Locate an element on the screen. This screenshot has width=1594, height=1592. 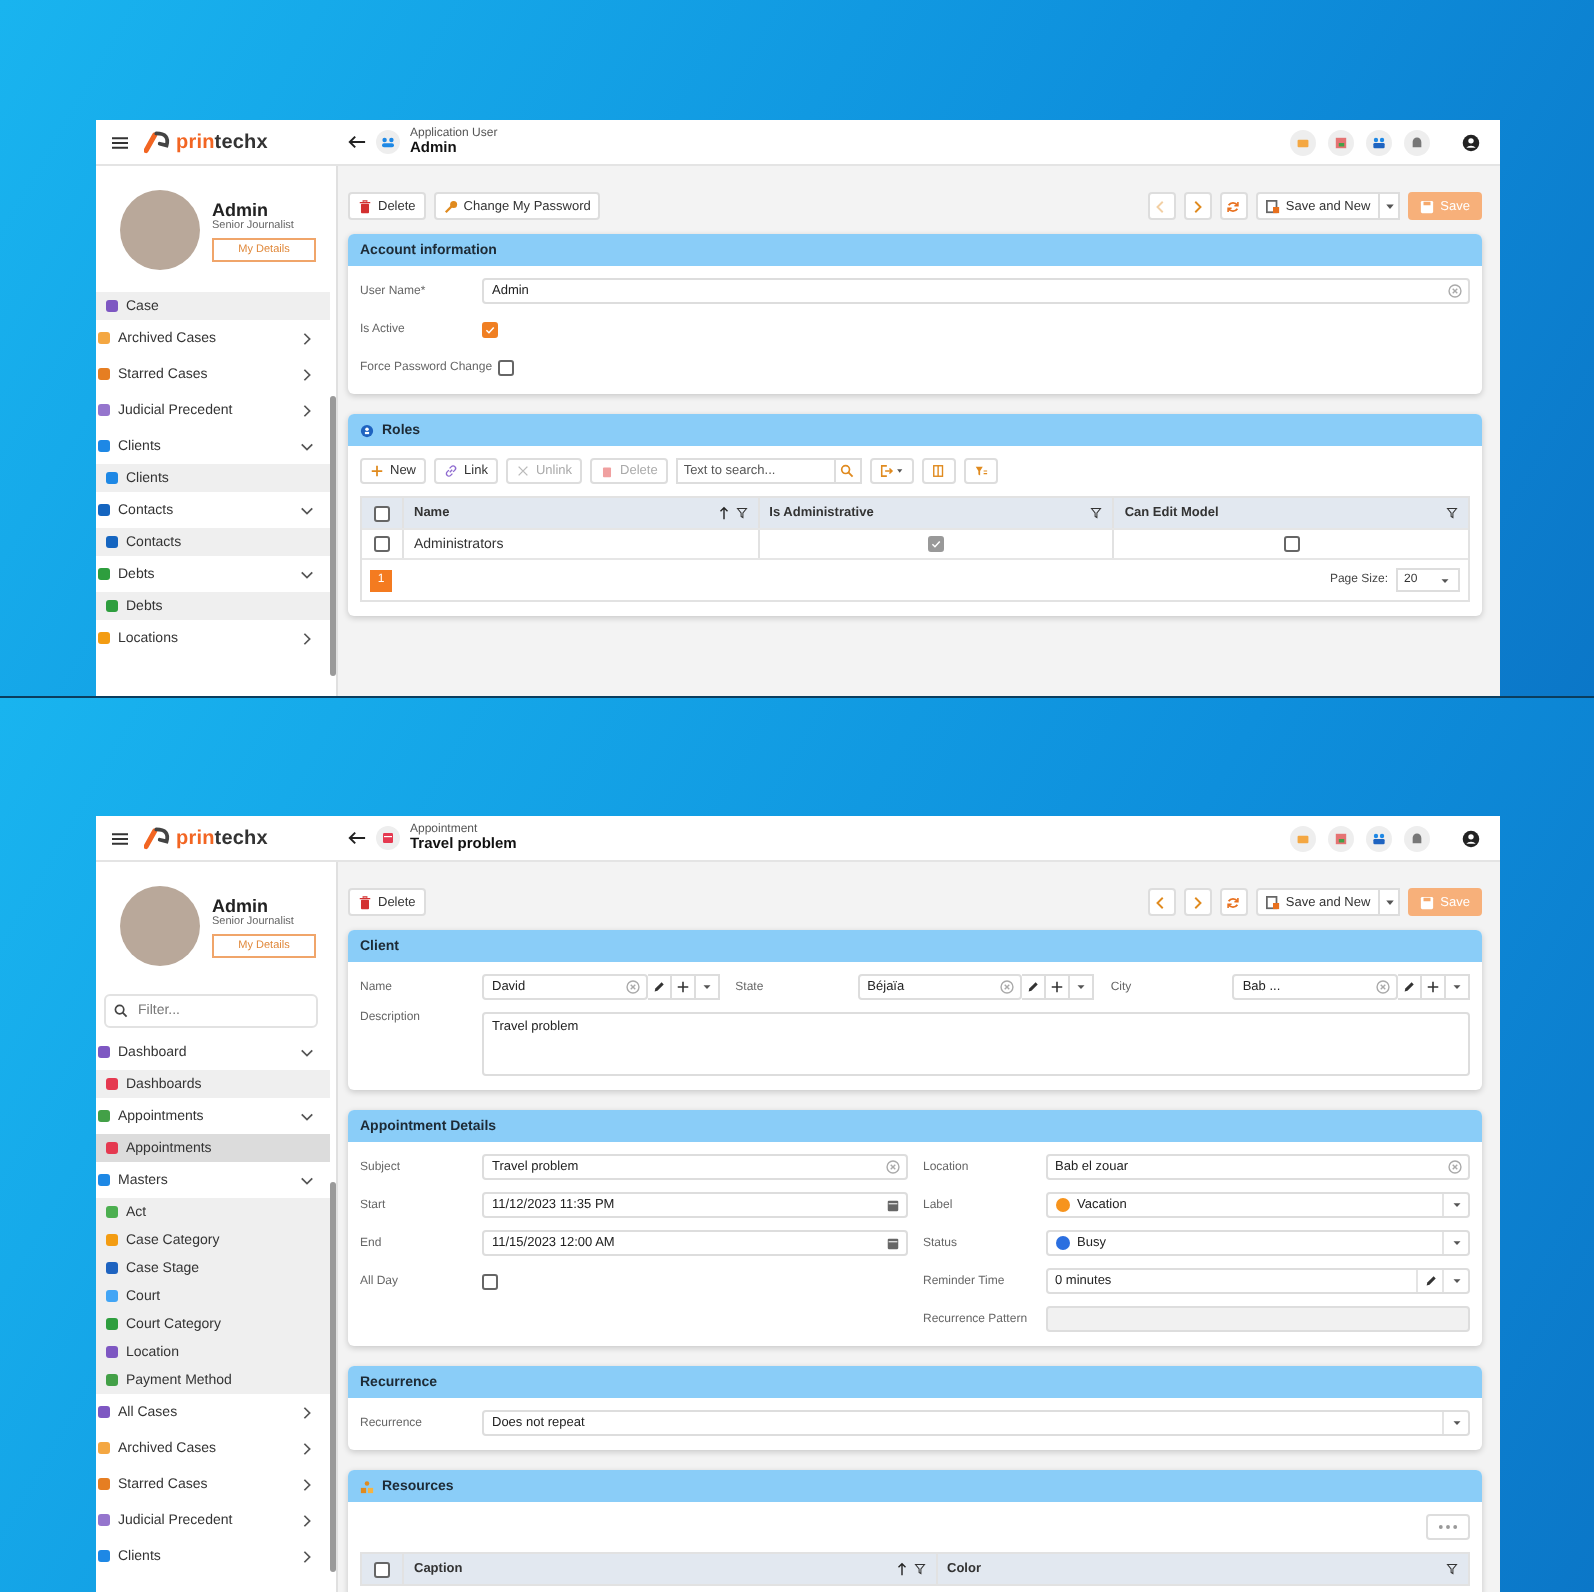
more-icon is located at coordinates (1448, 1527).